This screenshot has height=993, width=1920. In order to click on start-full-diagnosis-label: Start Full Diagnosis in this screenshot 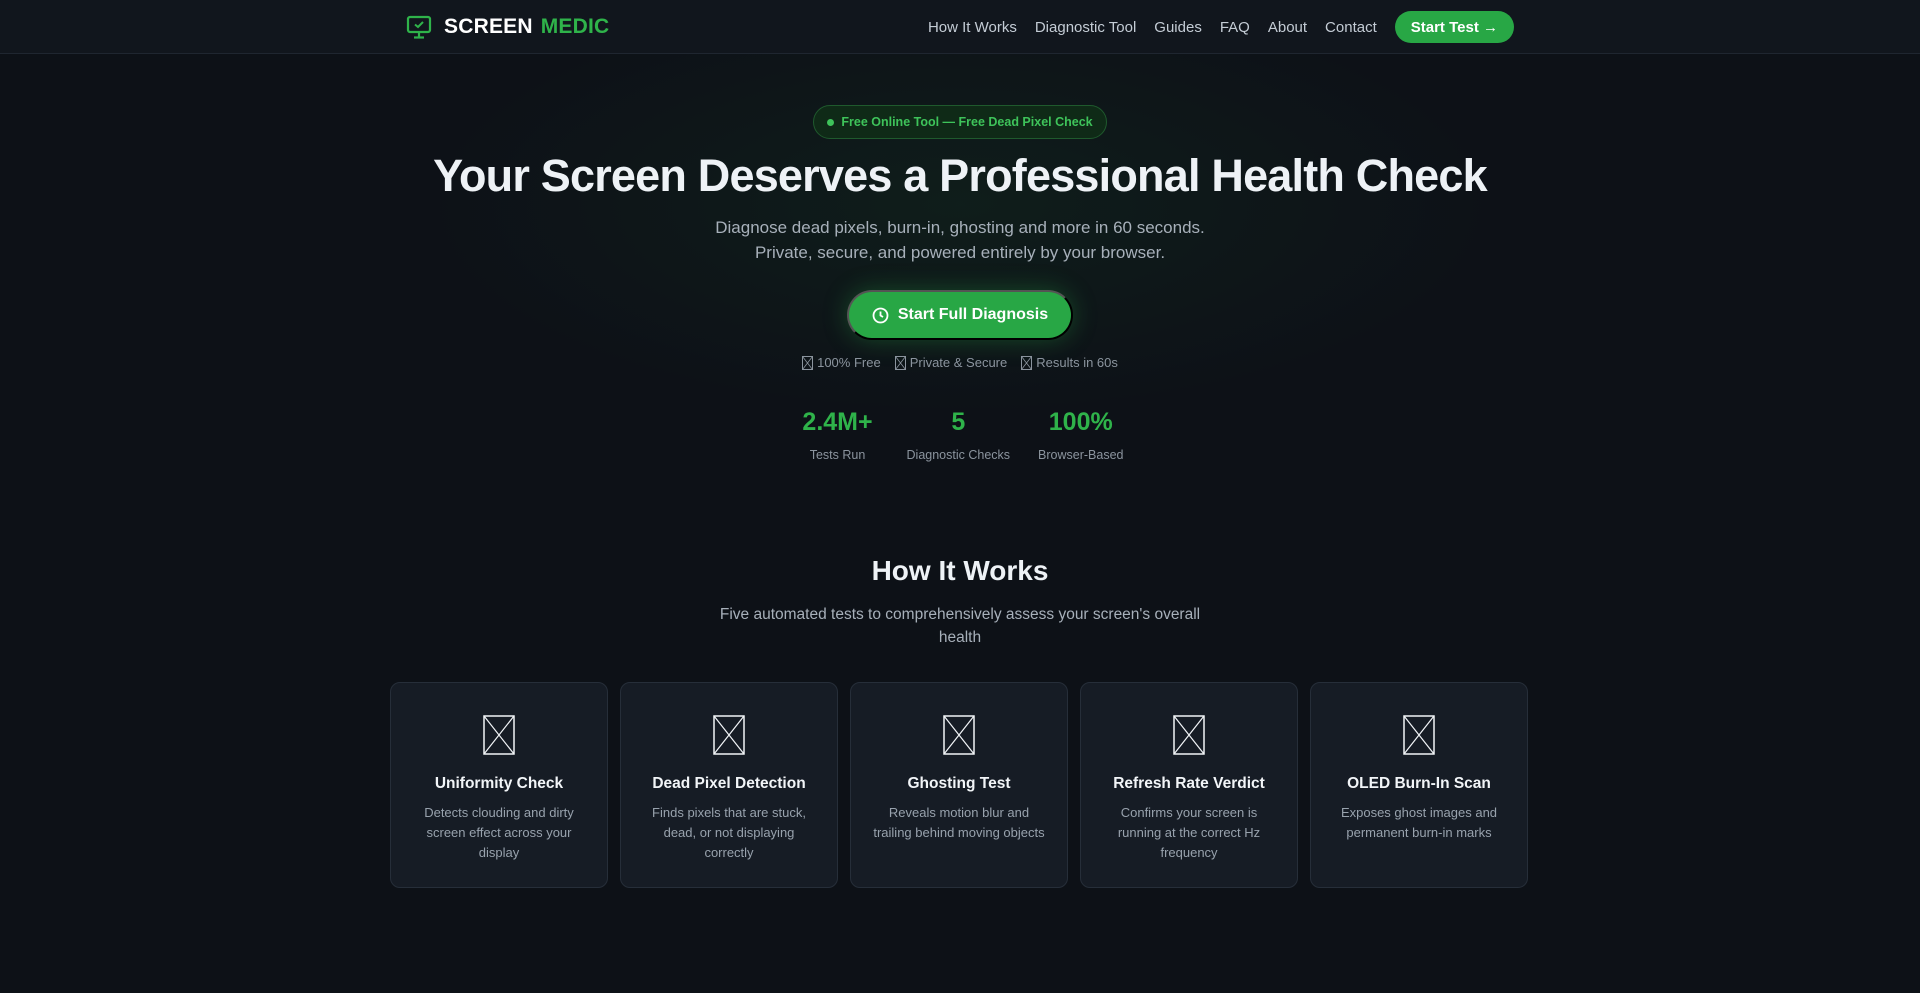, I will do `click(973, 314)`.